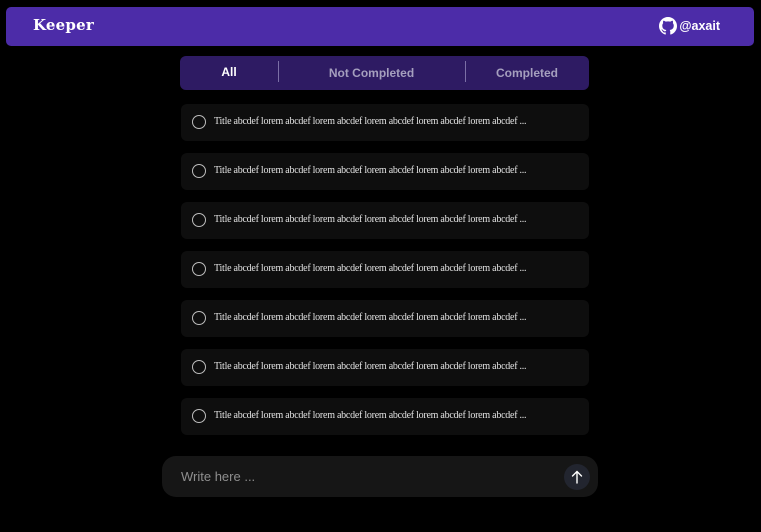 Image resolution: width=761 pixels, height=532 pixels. What do you see at coordinates (366, 476) in the screenshot?
I see `new-todo-input` at bounding box center [366, 476].